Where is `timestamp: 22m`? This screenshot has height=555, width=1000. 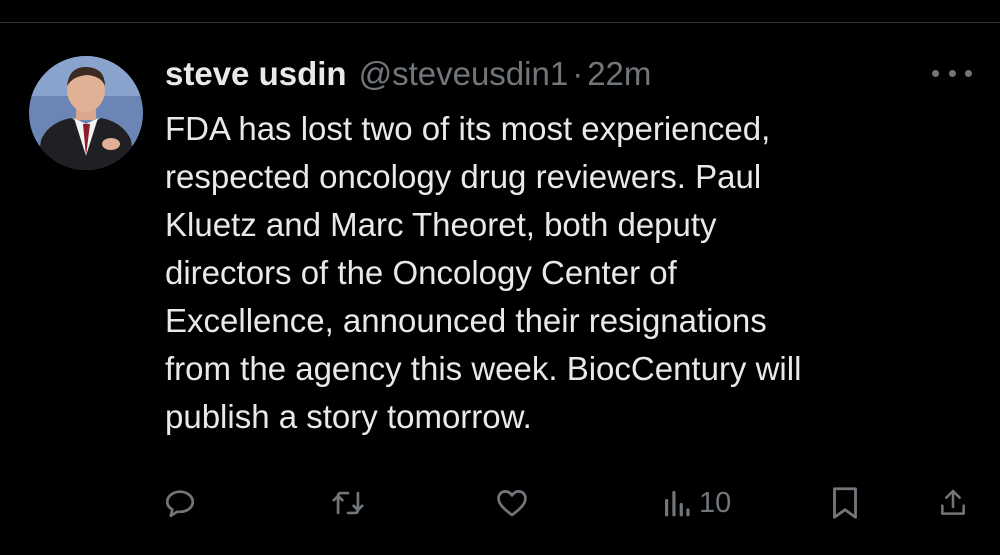
timestamp: 22m is located at coordinates (619, 74).